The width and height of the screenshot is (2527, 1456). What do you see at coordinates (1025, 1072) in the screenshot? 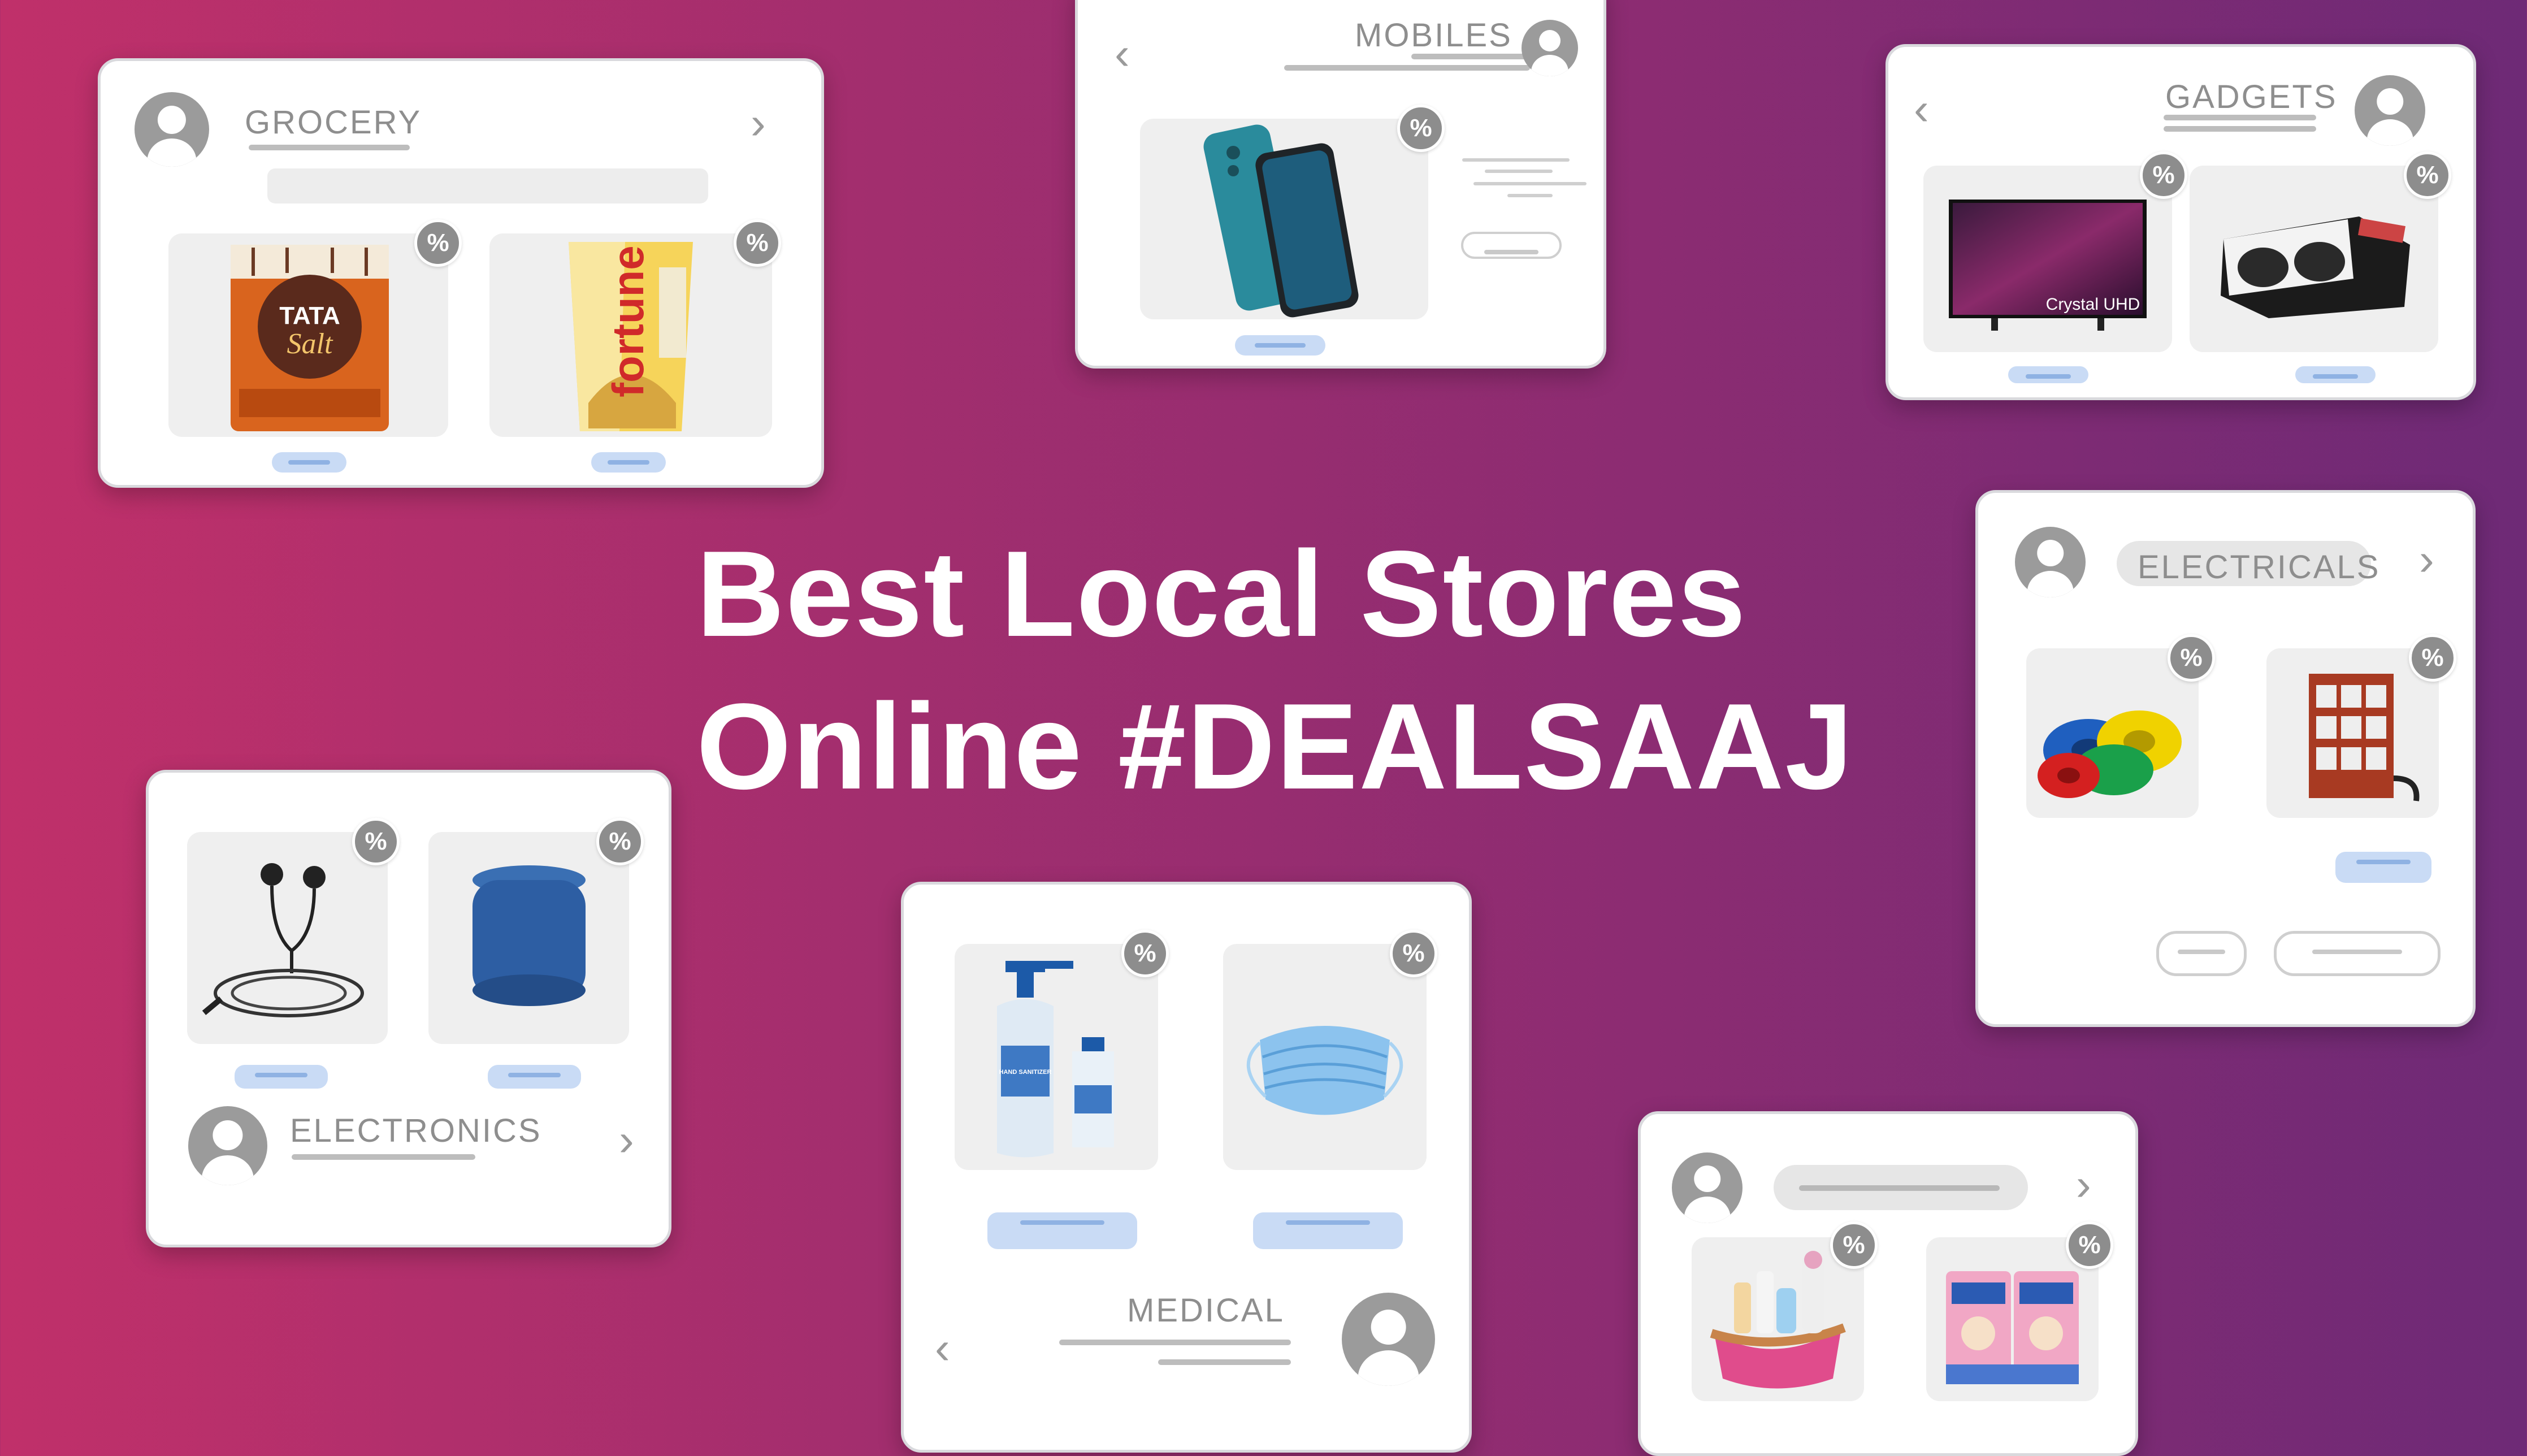
I see `sanitizer-label-text: HAND SANITIZER` at bounding box center [1025, 1072].